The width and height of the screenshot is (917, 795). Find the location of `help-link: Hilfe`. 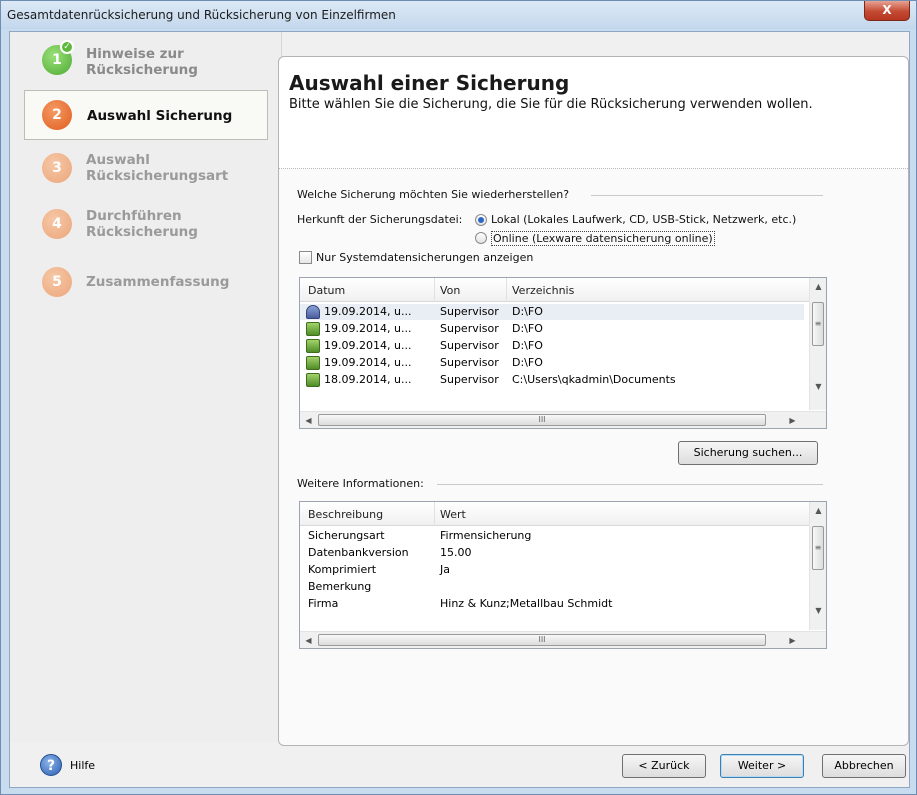

help-link: Hilfe is located at coordinates (82, 765).